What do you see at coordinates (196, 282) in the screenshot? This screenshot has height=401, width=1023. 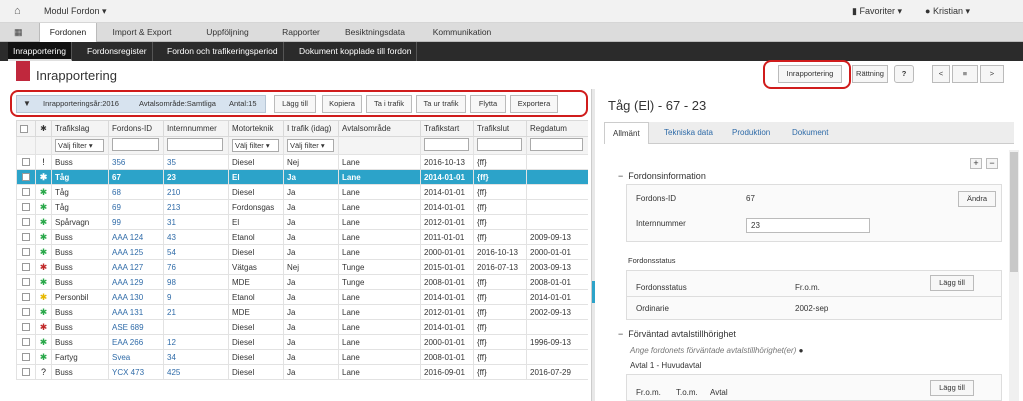 I see `cell-internnummer: 98` at bounding box center [196, 282].